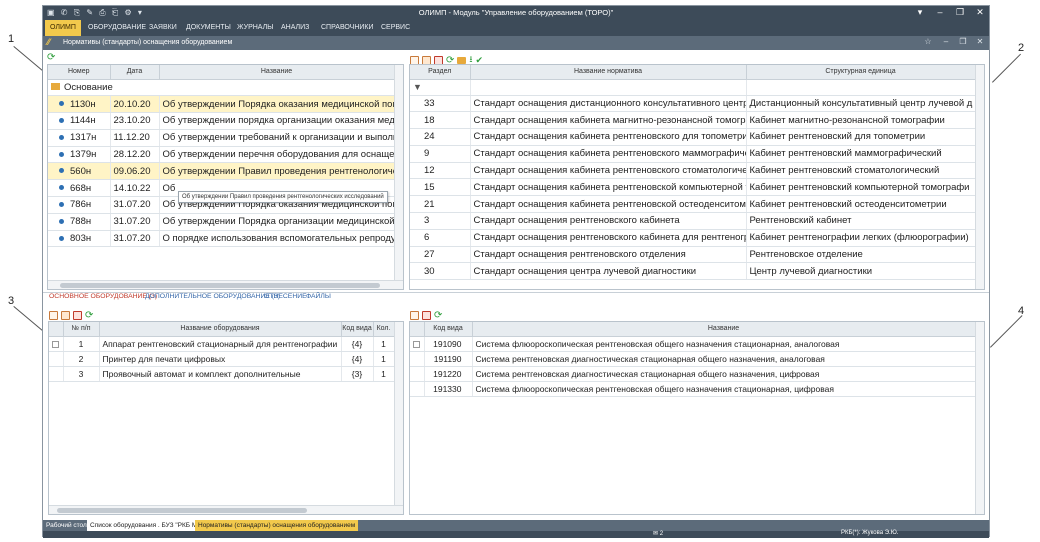 The image size is (1040, 542). I want to click on group-row: Основание, so click(221, 88).